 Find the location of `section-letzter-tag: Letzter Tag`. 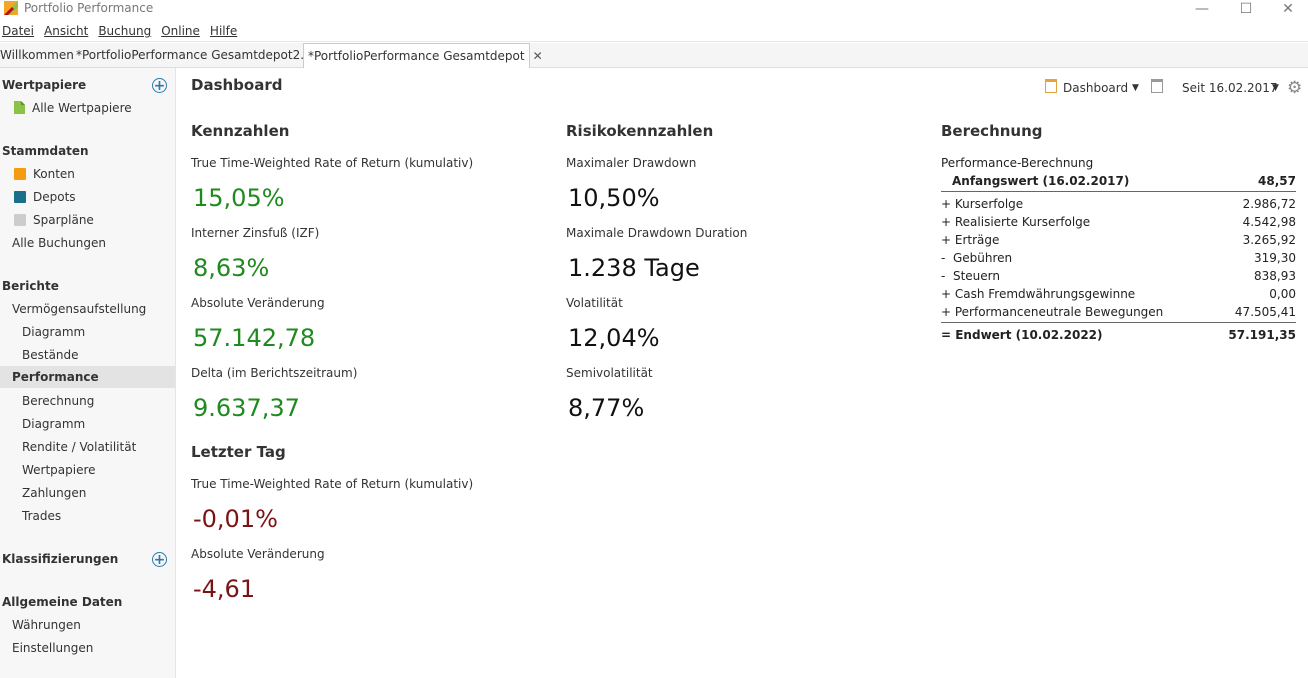

section-letzter-tag: Letzter Tag is located at coordinates (238, 452).